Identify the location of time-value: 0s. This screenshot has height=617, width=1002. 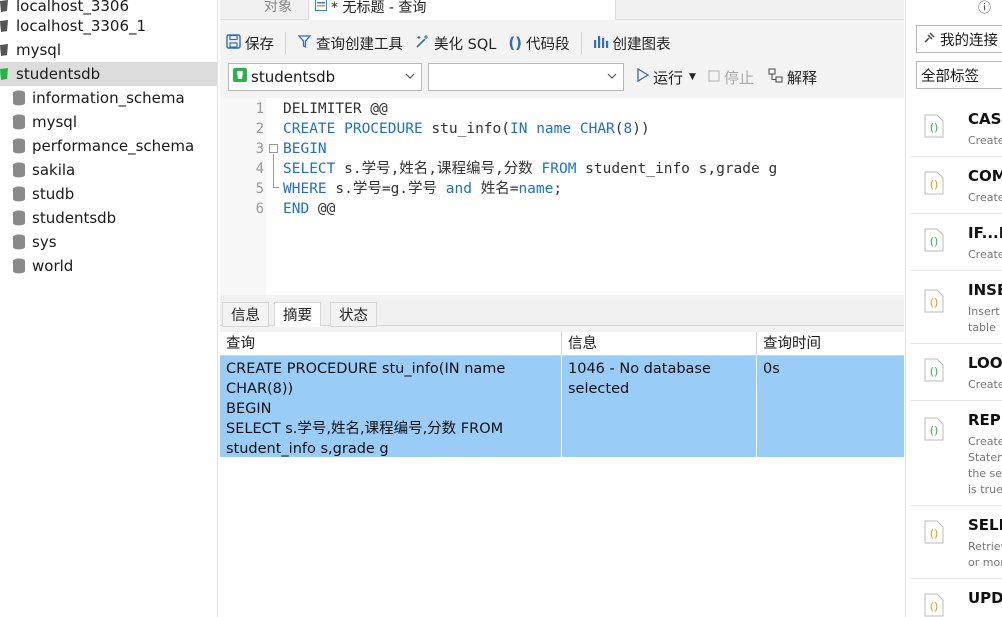
(771, 369).